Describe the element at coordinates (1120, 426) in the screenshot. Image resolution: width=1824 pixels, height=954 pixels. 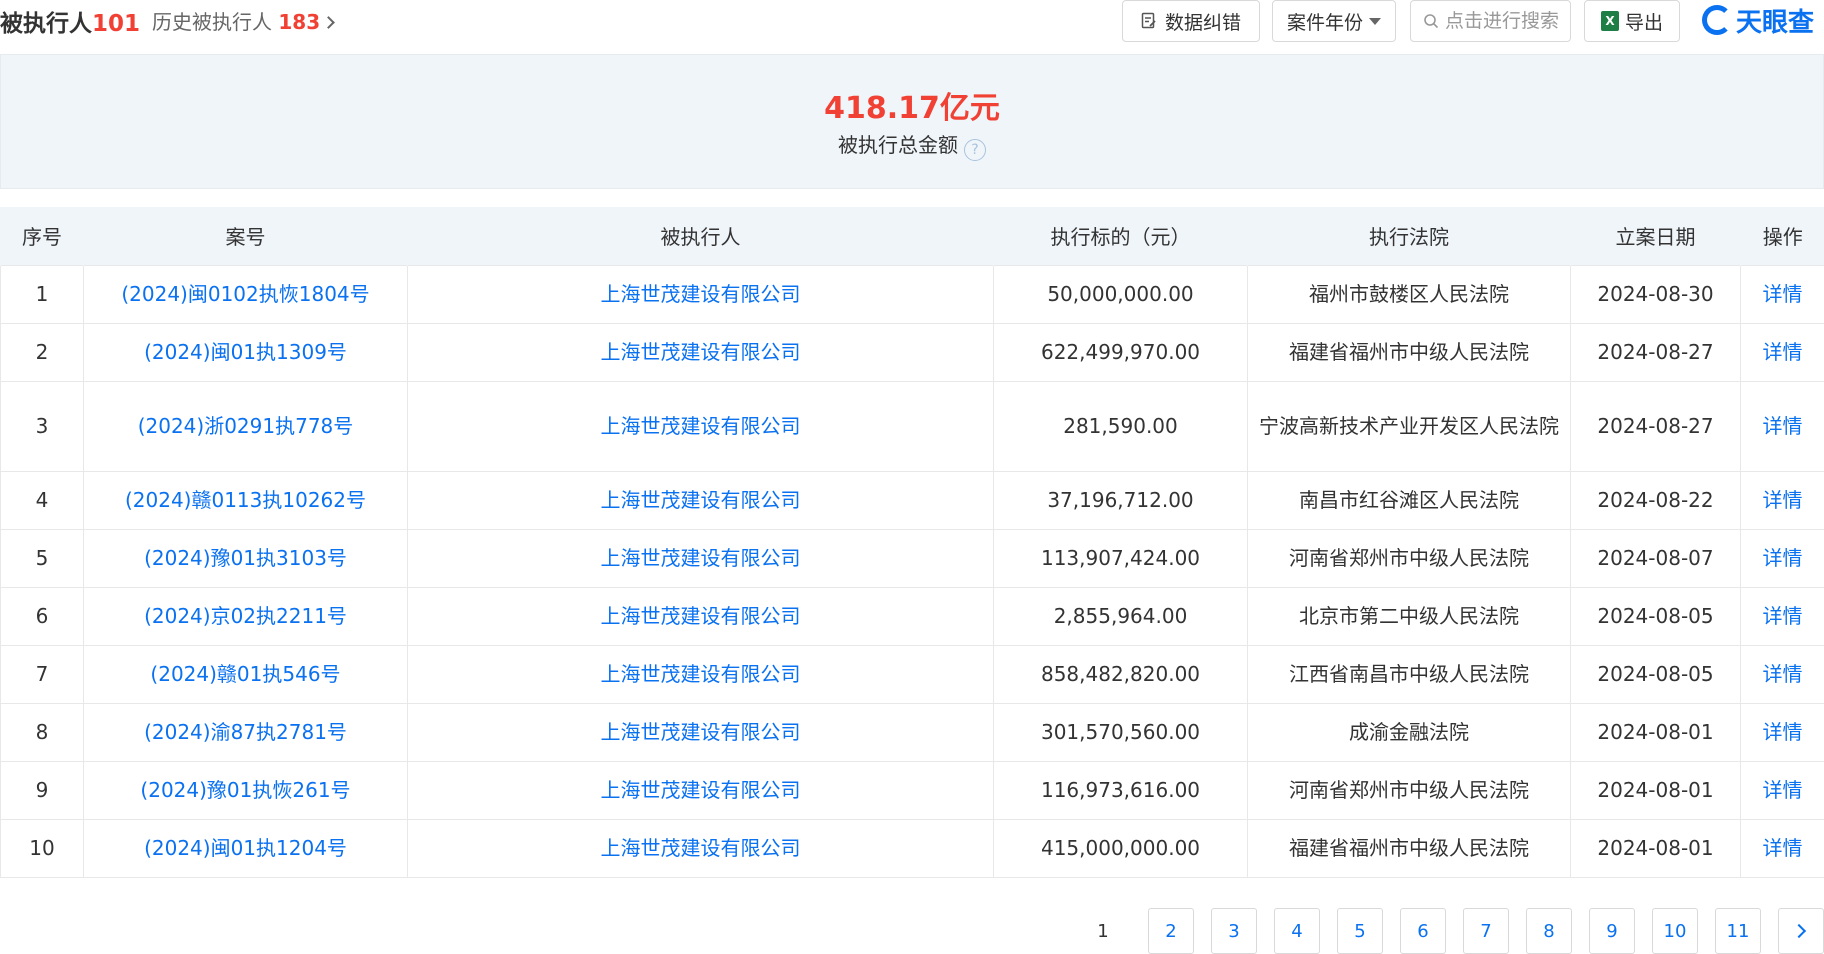
I see `amount-cell: 281,590.00` at that location.